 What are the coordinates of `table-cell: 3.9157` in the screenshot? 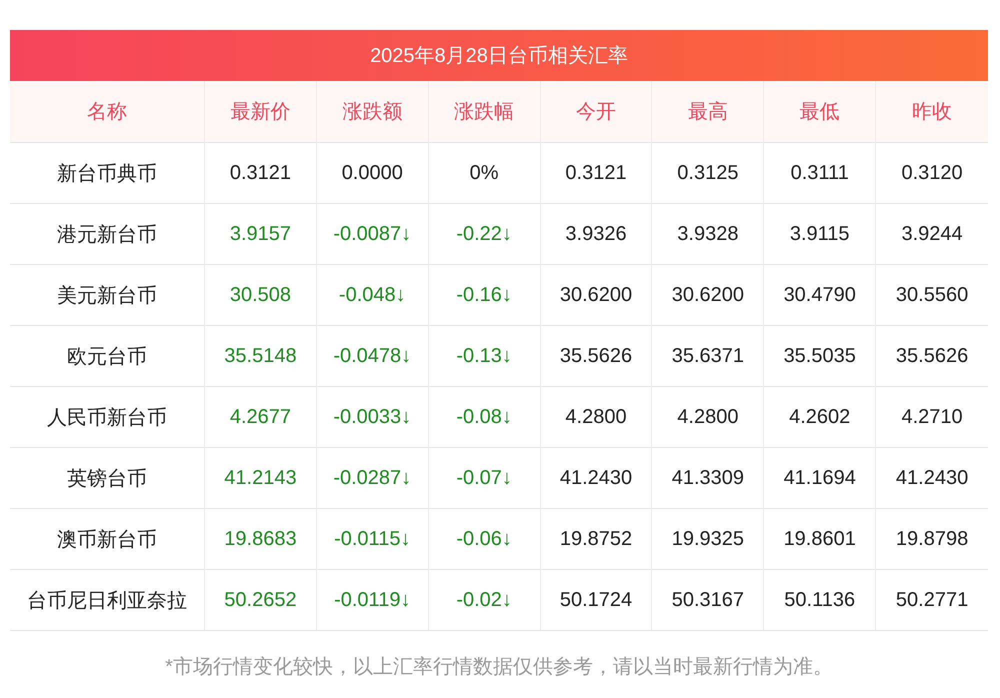 It's located at (261, 233).